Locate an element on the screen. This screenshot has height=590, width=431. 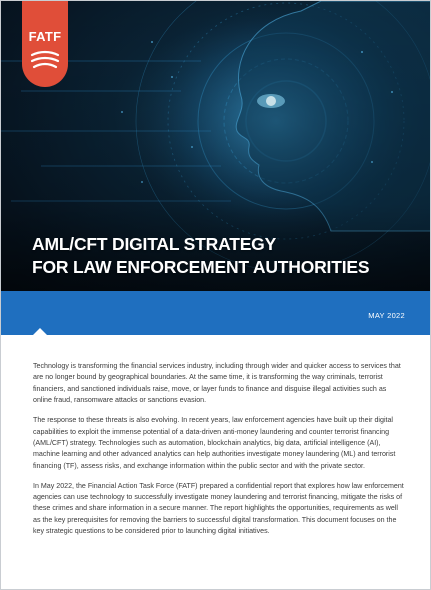
logo-swoosh-icon is located at coordinates (45, 59).